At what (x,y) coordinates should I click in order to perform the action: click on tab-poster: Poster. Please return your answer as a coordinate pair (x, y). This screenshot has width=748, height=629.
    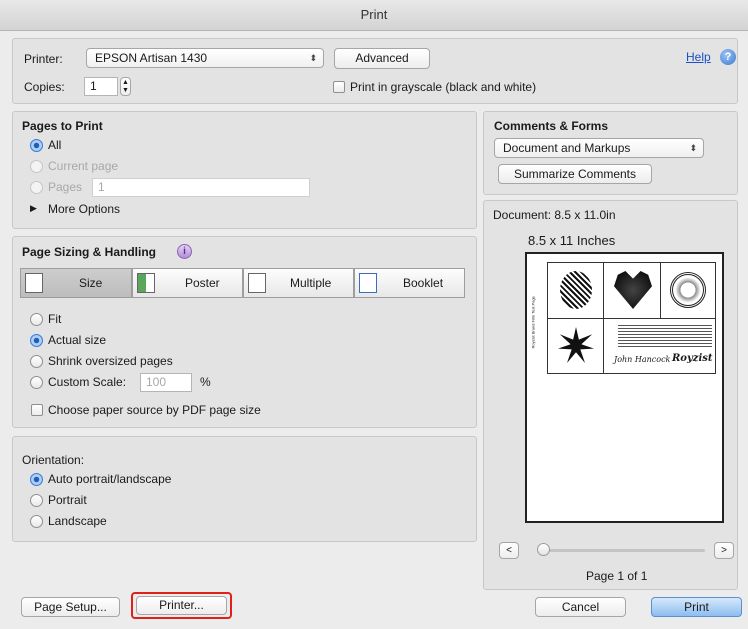
    Looking at the image, I should click on (187, 283).